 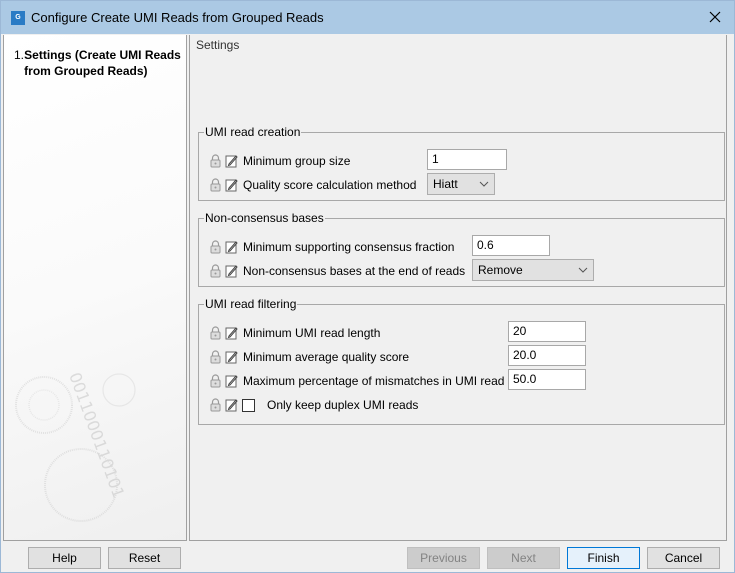 What do you see at coordinates (603, 558) in the screenshot?
I see `finish-button: Finish` at bounding box center [603, 558].